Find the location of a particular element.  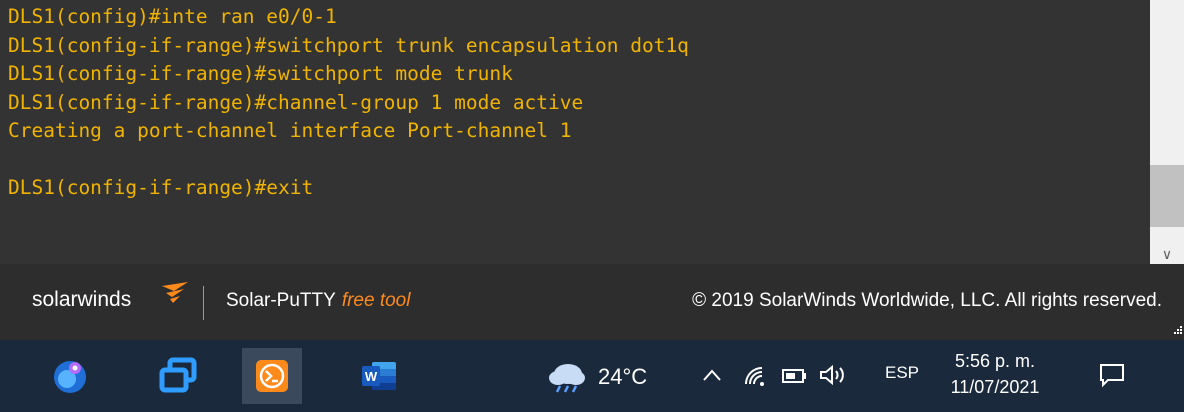

product-name: Solar-PuTTY free tool is located at coordinates (318, 301).